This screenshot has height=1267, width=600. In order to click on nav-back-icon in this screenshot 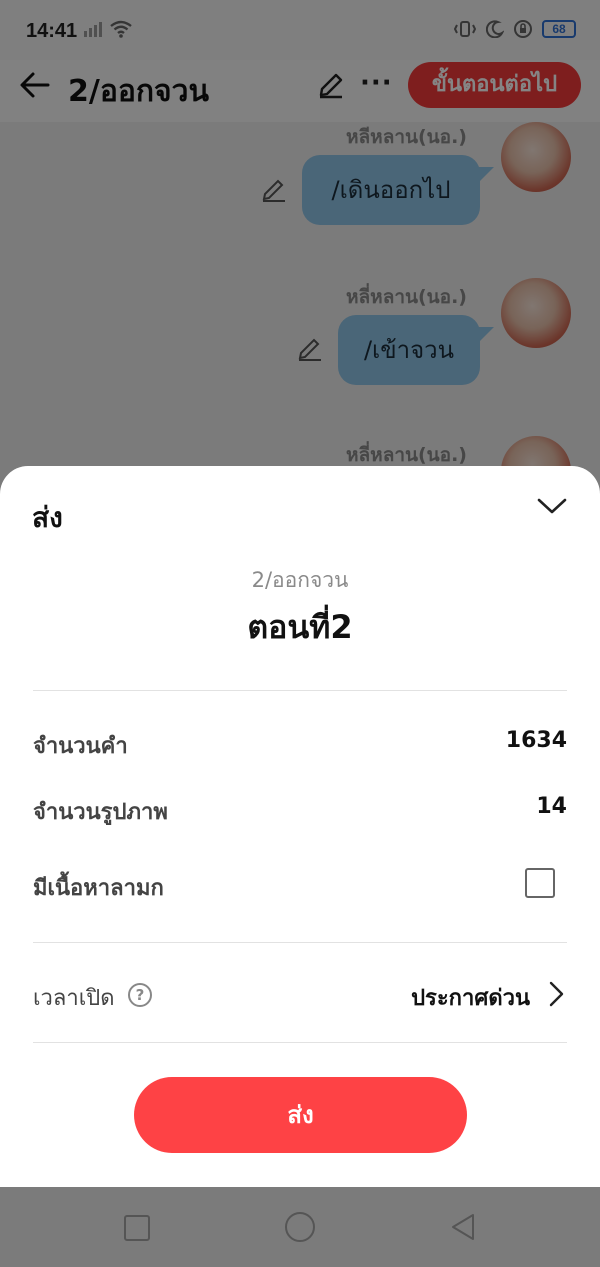, I will do `click(463, 1227)`.